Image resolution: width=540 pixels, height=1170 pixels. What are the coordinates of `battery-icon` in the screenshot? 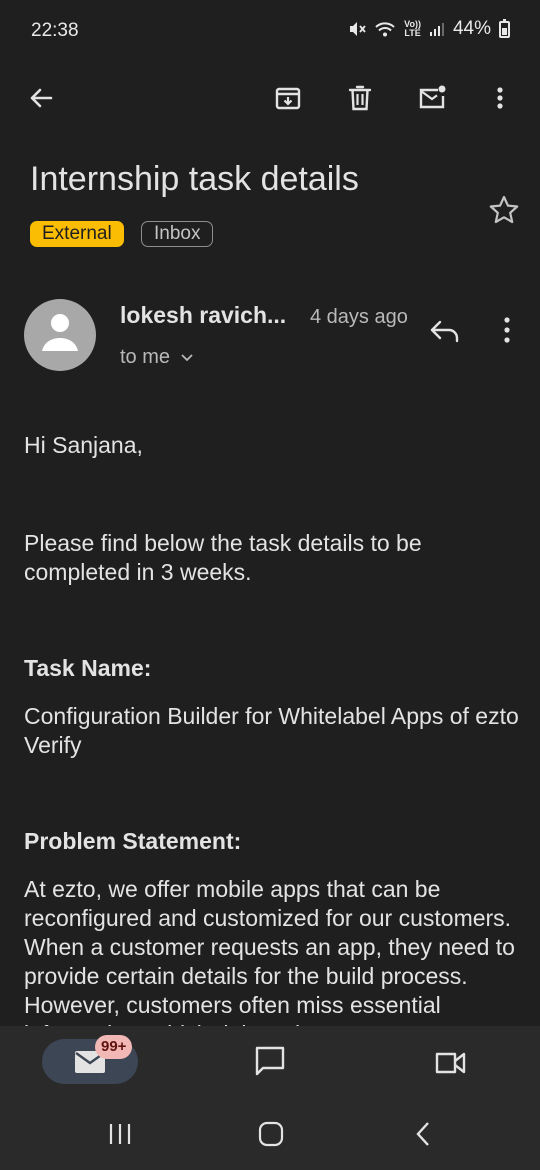 It's located at (504, 28).